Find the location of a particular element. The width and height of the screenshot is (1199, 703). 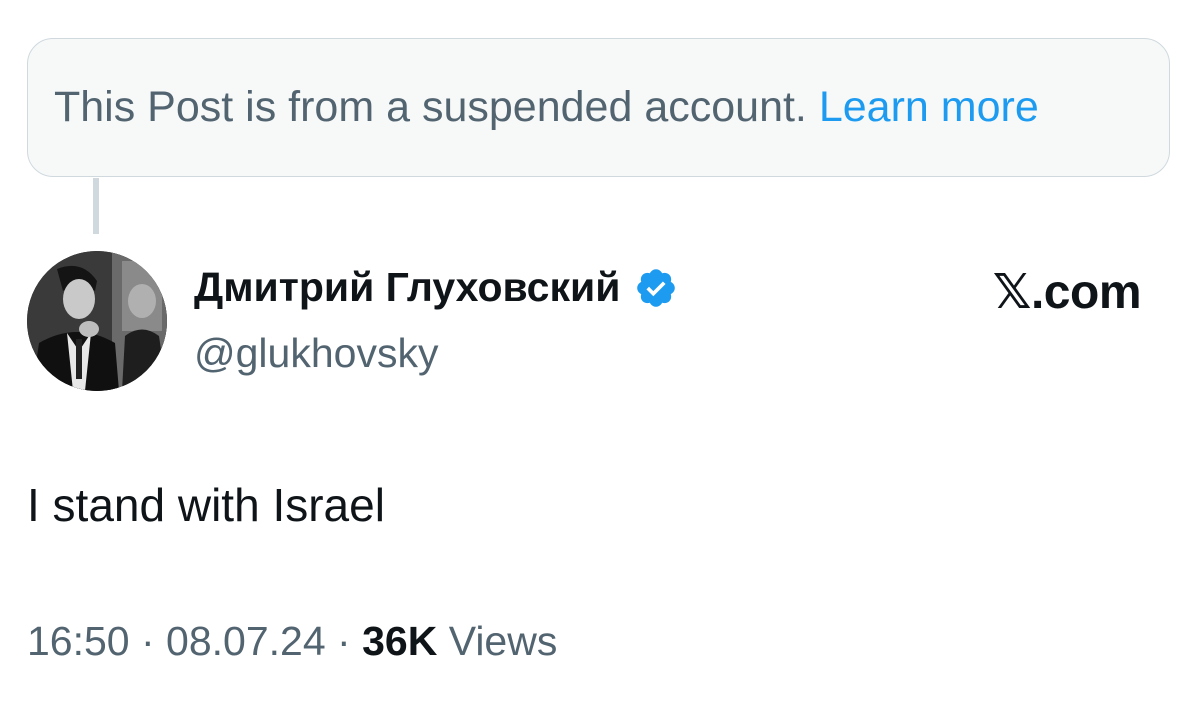

post-text: I stand with Israel is located at coordinates (206, 505).